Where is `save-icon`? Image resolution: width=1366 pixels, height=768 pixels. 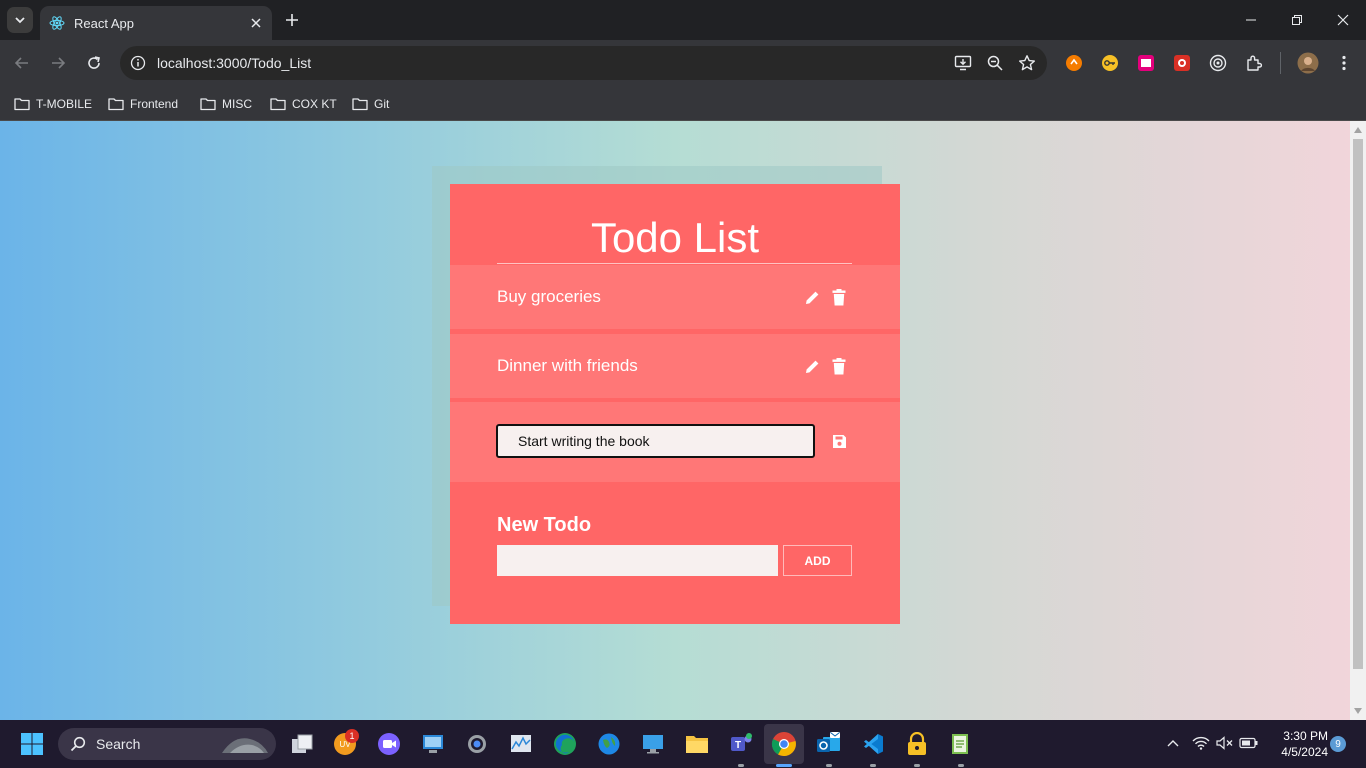
save-icon is located at coordinates (839, 441).